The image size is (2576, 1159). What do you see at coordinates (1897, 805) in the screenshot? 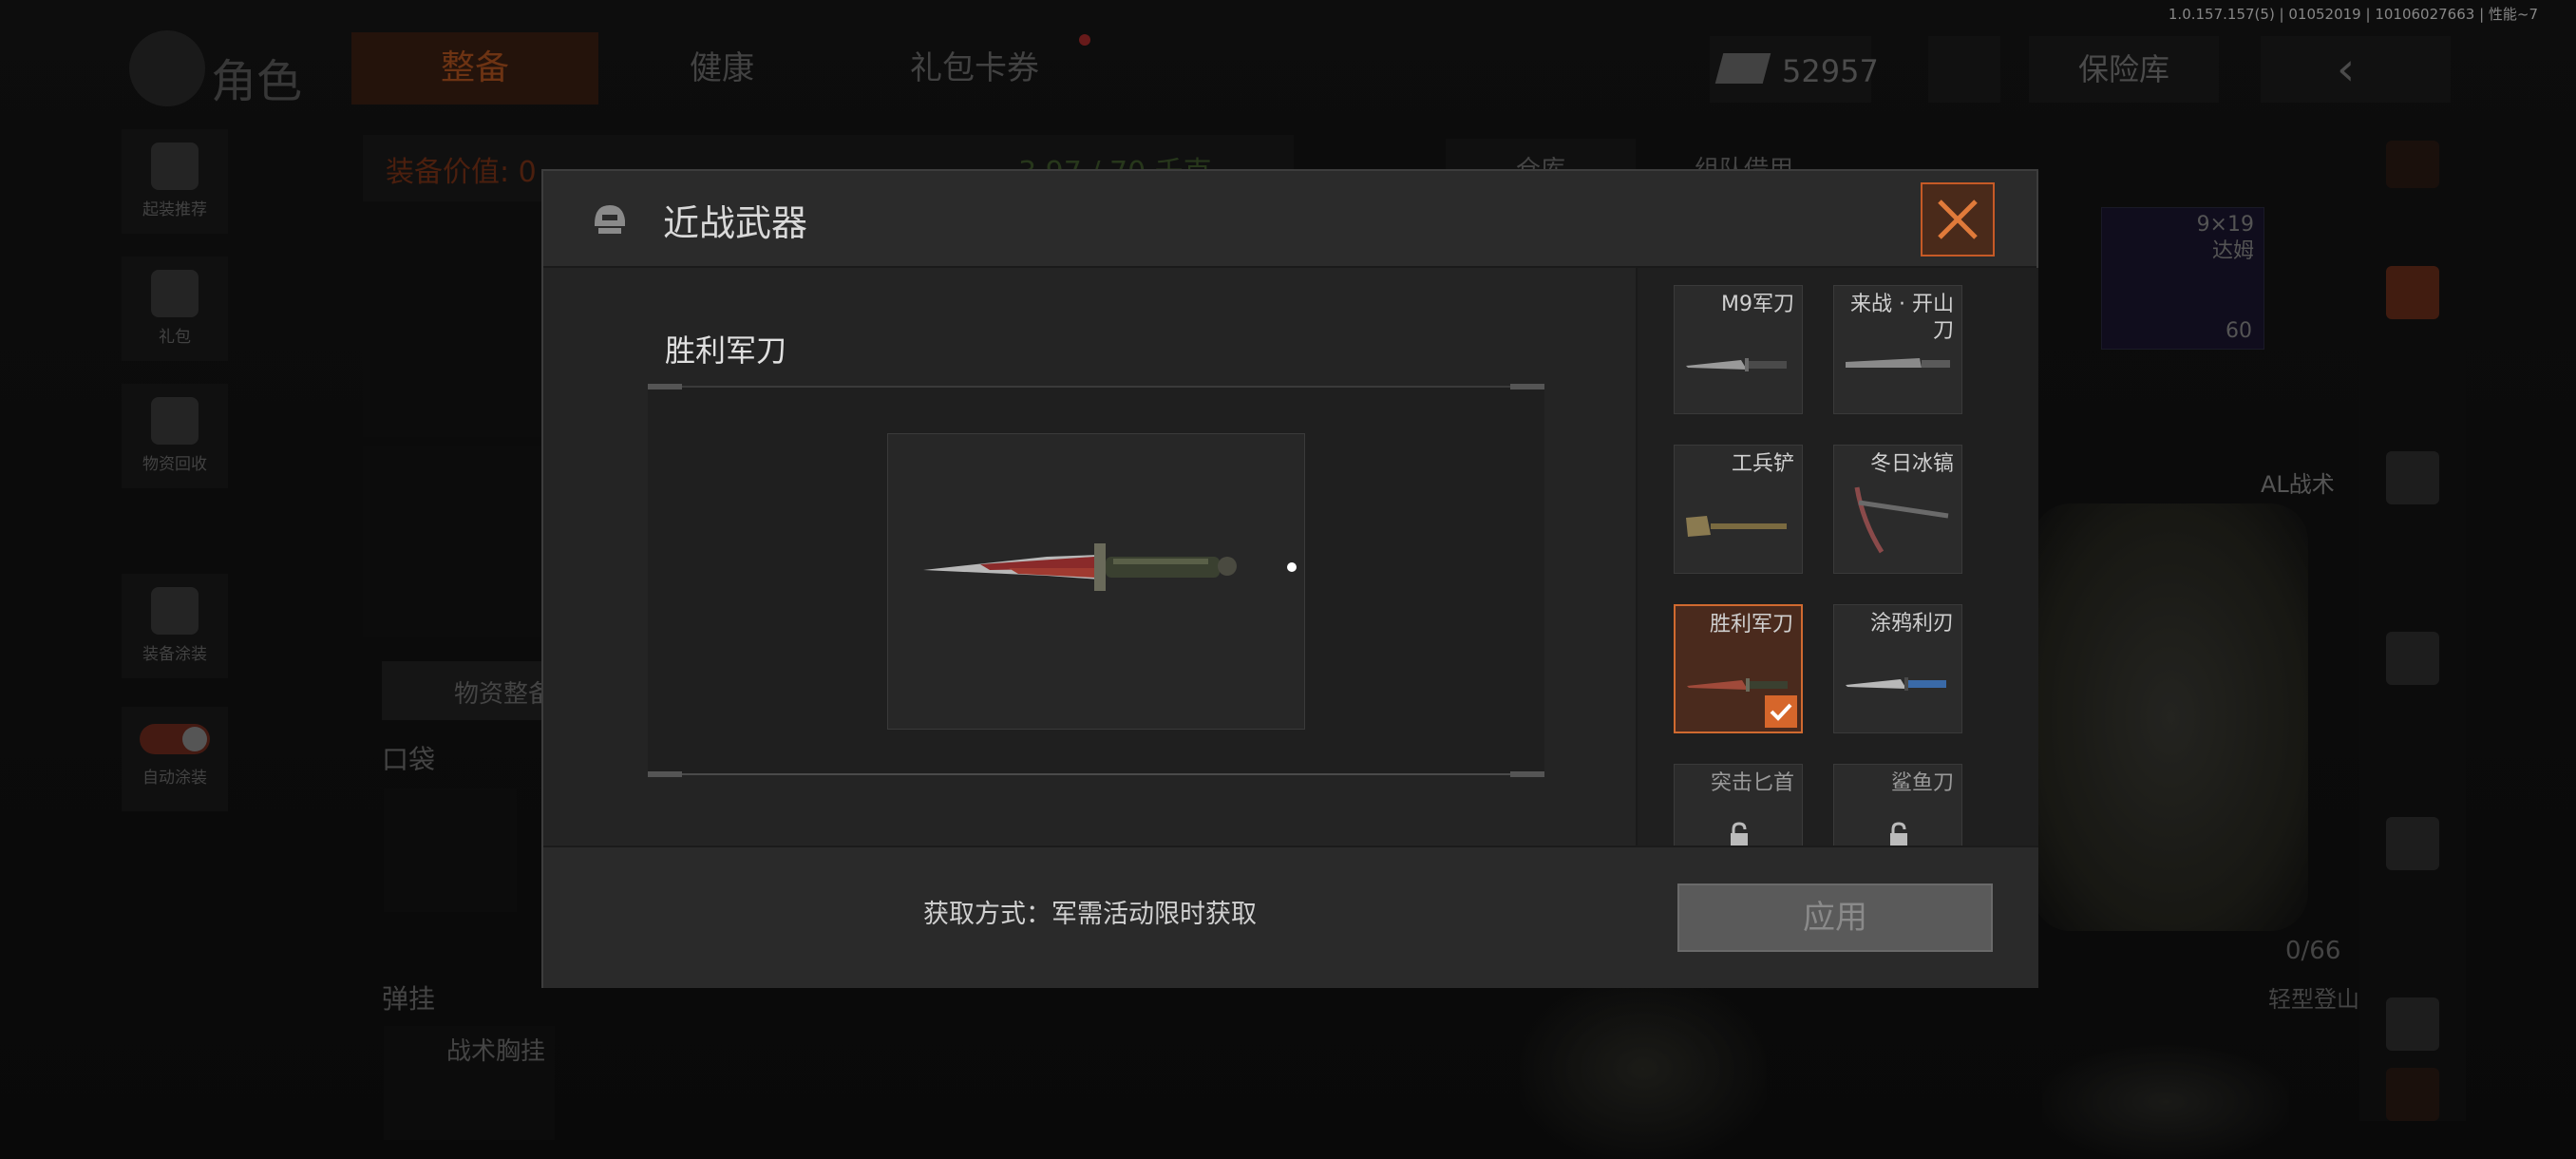
I see `weapon-card-locked: 鲨鱼刀` at bounding box center [1897, 805].